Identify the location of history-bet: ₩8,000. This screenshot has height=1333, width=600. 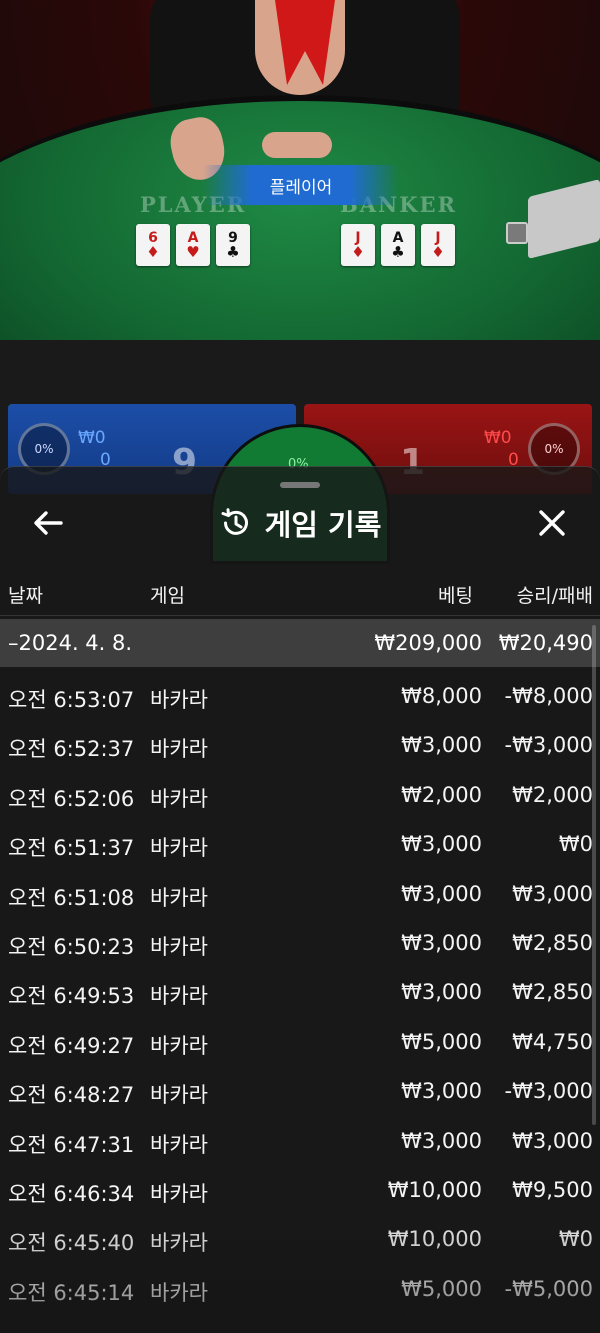
(441, 696).